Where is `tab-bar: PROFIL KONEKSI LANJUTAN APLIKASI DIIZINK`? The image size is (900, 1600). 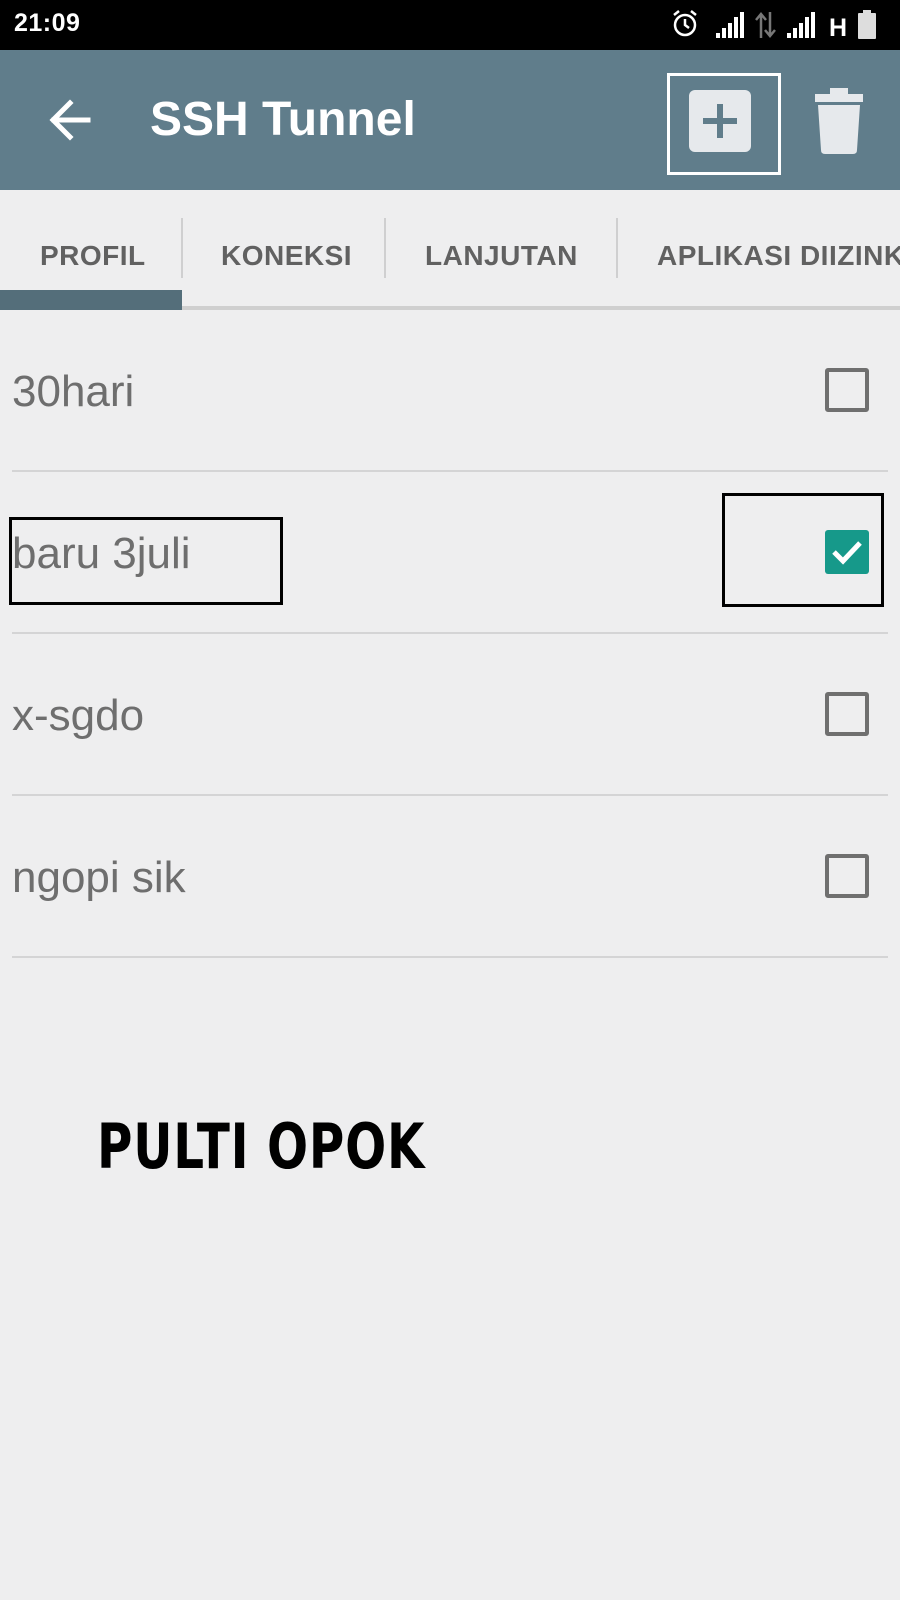
tab-bar: PROFIL KONEKSI LANJUTAN APLIKASI DIIZINK is located at coordinates (450, 250).